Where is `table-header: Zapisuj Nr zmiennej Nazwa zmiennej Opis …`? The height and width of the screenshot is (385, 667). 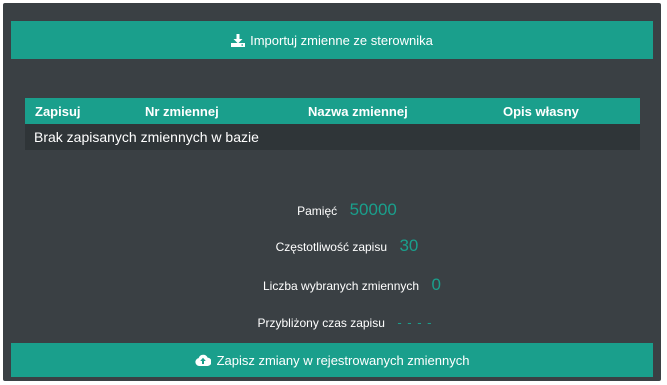
table-header: Zapisuj Nr zmiennej Nazwa zmiennej Opis … is located at coordinates (332, 111).